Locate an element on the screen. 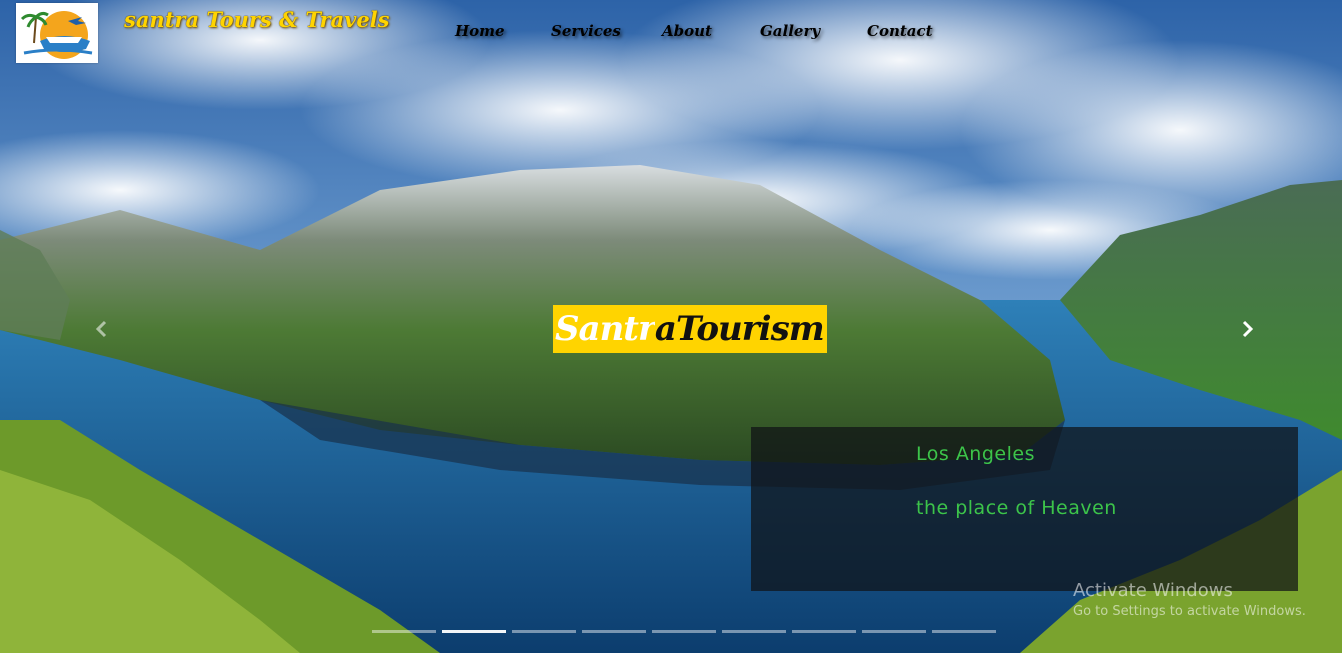 Image resolution: width=1342 pixels, height=653 pixels. carousel-next-button is located at coordinates (1247, 329).